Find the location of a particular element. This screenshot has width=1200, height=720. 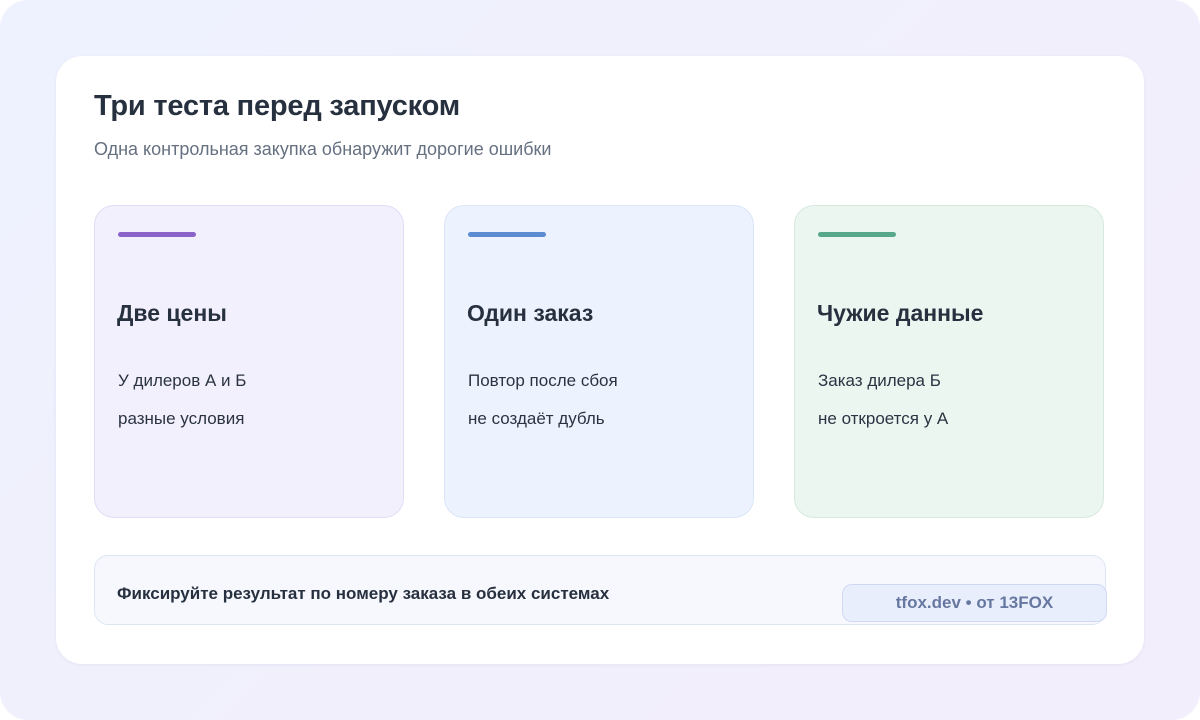

card-two-prices: Две цены У дилеров А и Б разные условия is located at coordinates (249, 361).